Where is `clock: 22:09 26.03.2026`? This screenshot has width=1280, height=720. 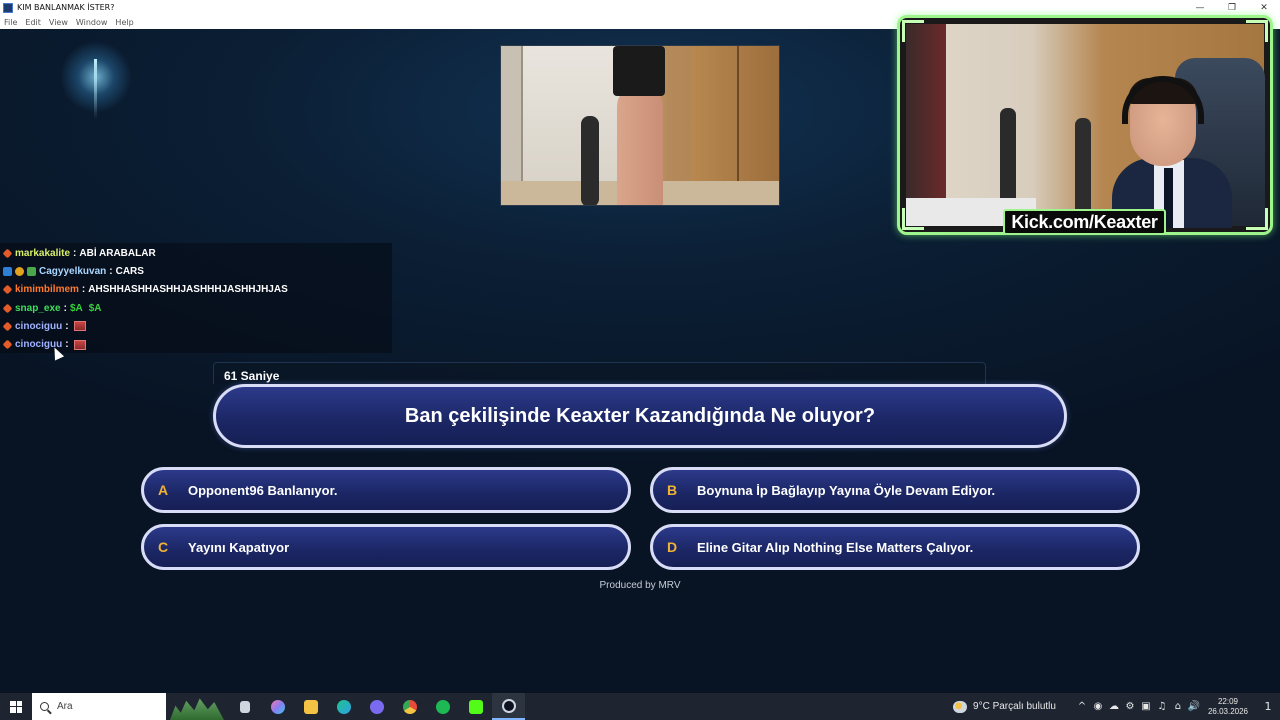 clock: 22:09 26.03.2026 is located at coordinates (1228, 707).